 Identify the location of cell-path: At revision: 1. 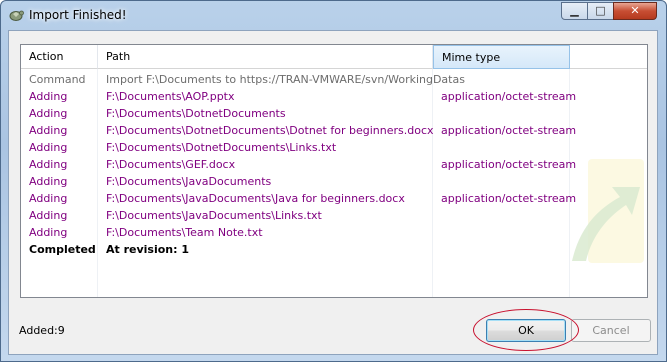
(148, 249).